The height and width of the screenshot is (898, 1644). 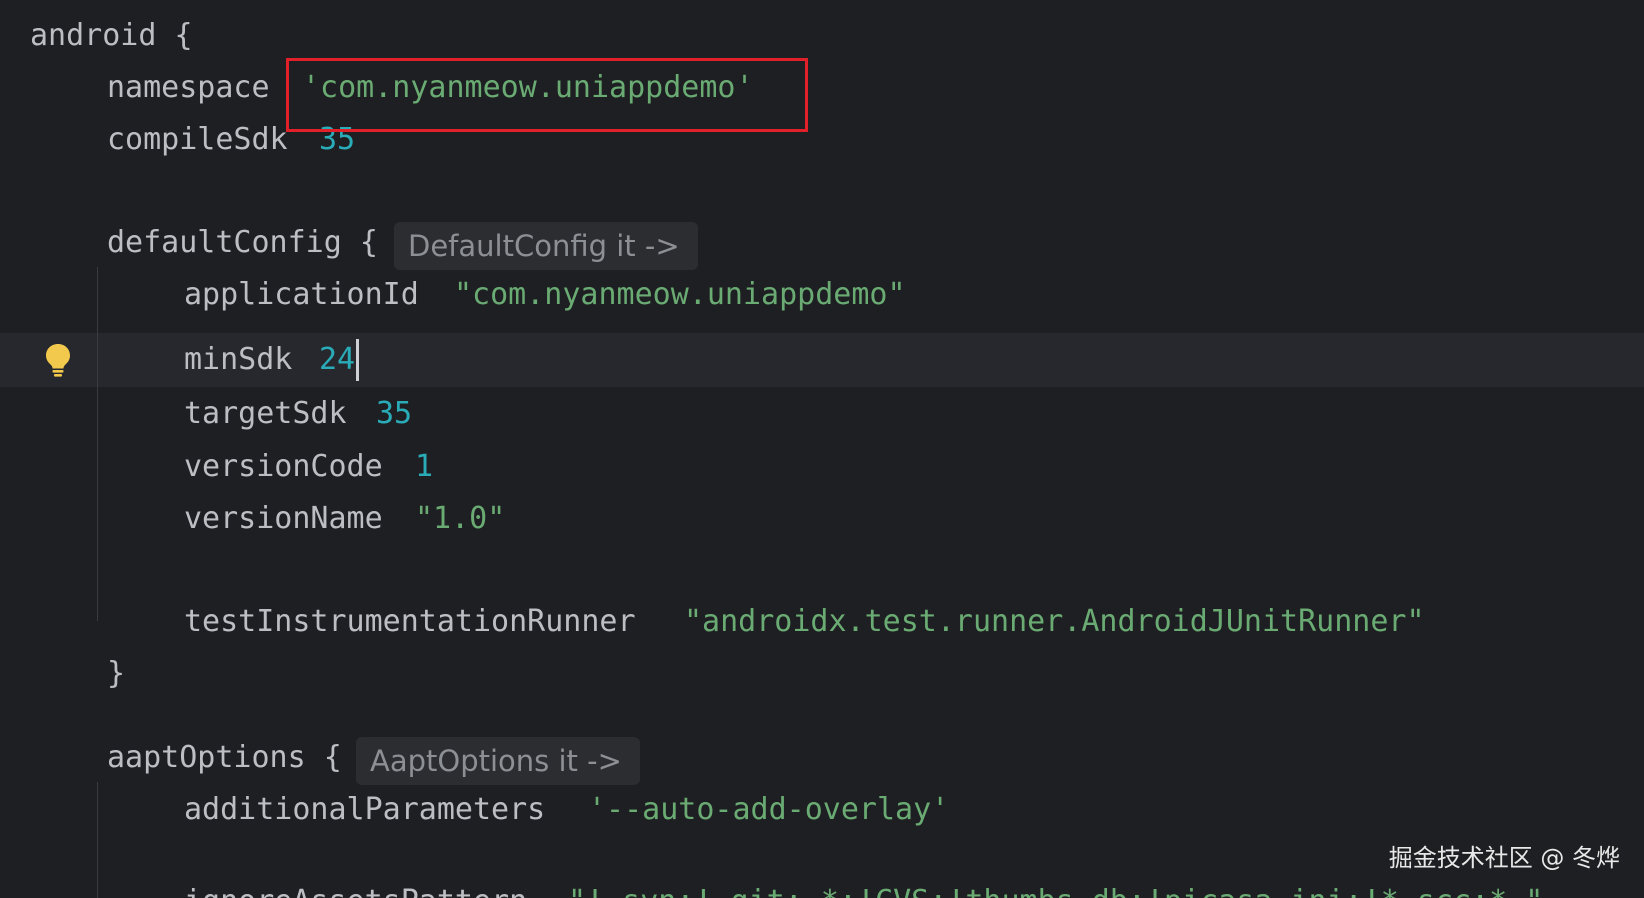 I want to click on code-line-9: versionCode 1, so click(x=216, y=467).